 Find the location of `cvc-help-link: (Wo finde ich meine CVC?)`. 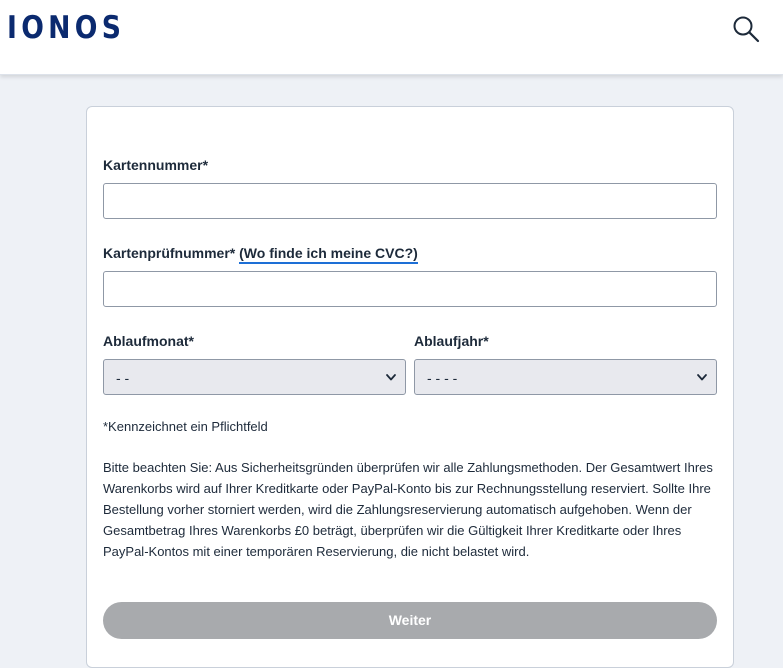

cvc-help-link: (Wo finde ich meine CVC?) is located at coordinates (328, 254).